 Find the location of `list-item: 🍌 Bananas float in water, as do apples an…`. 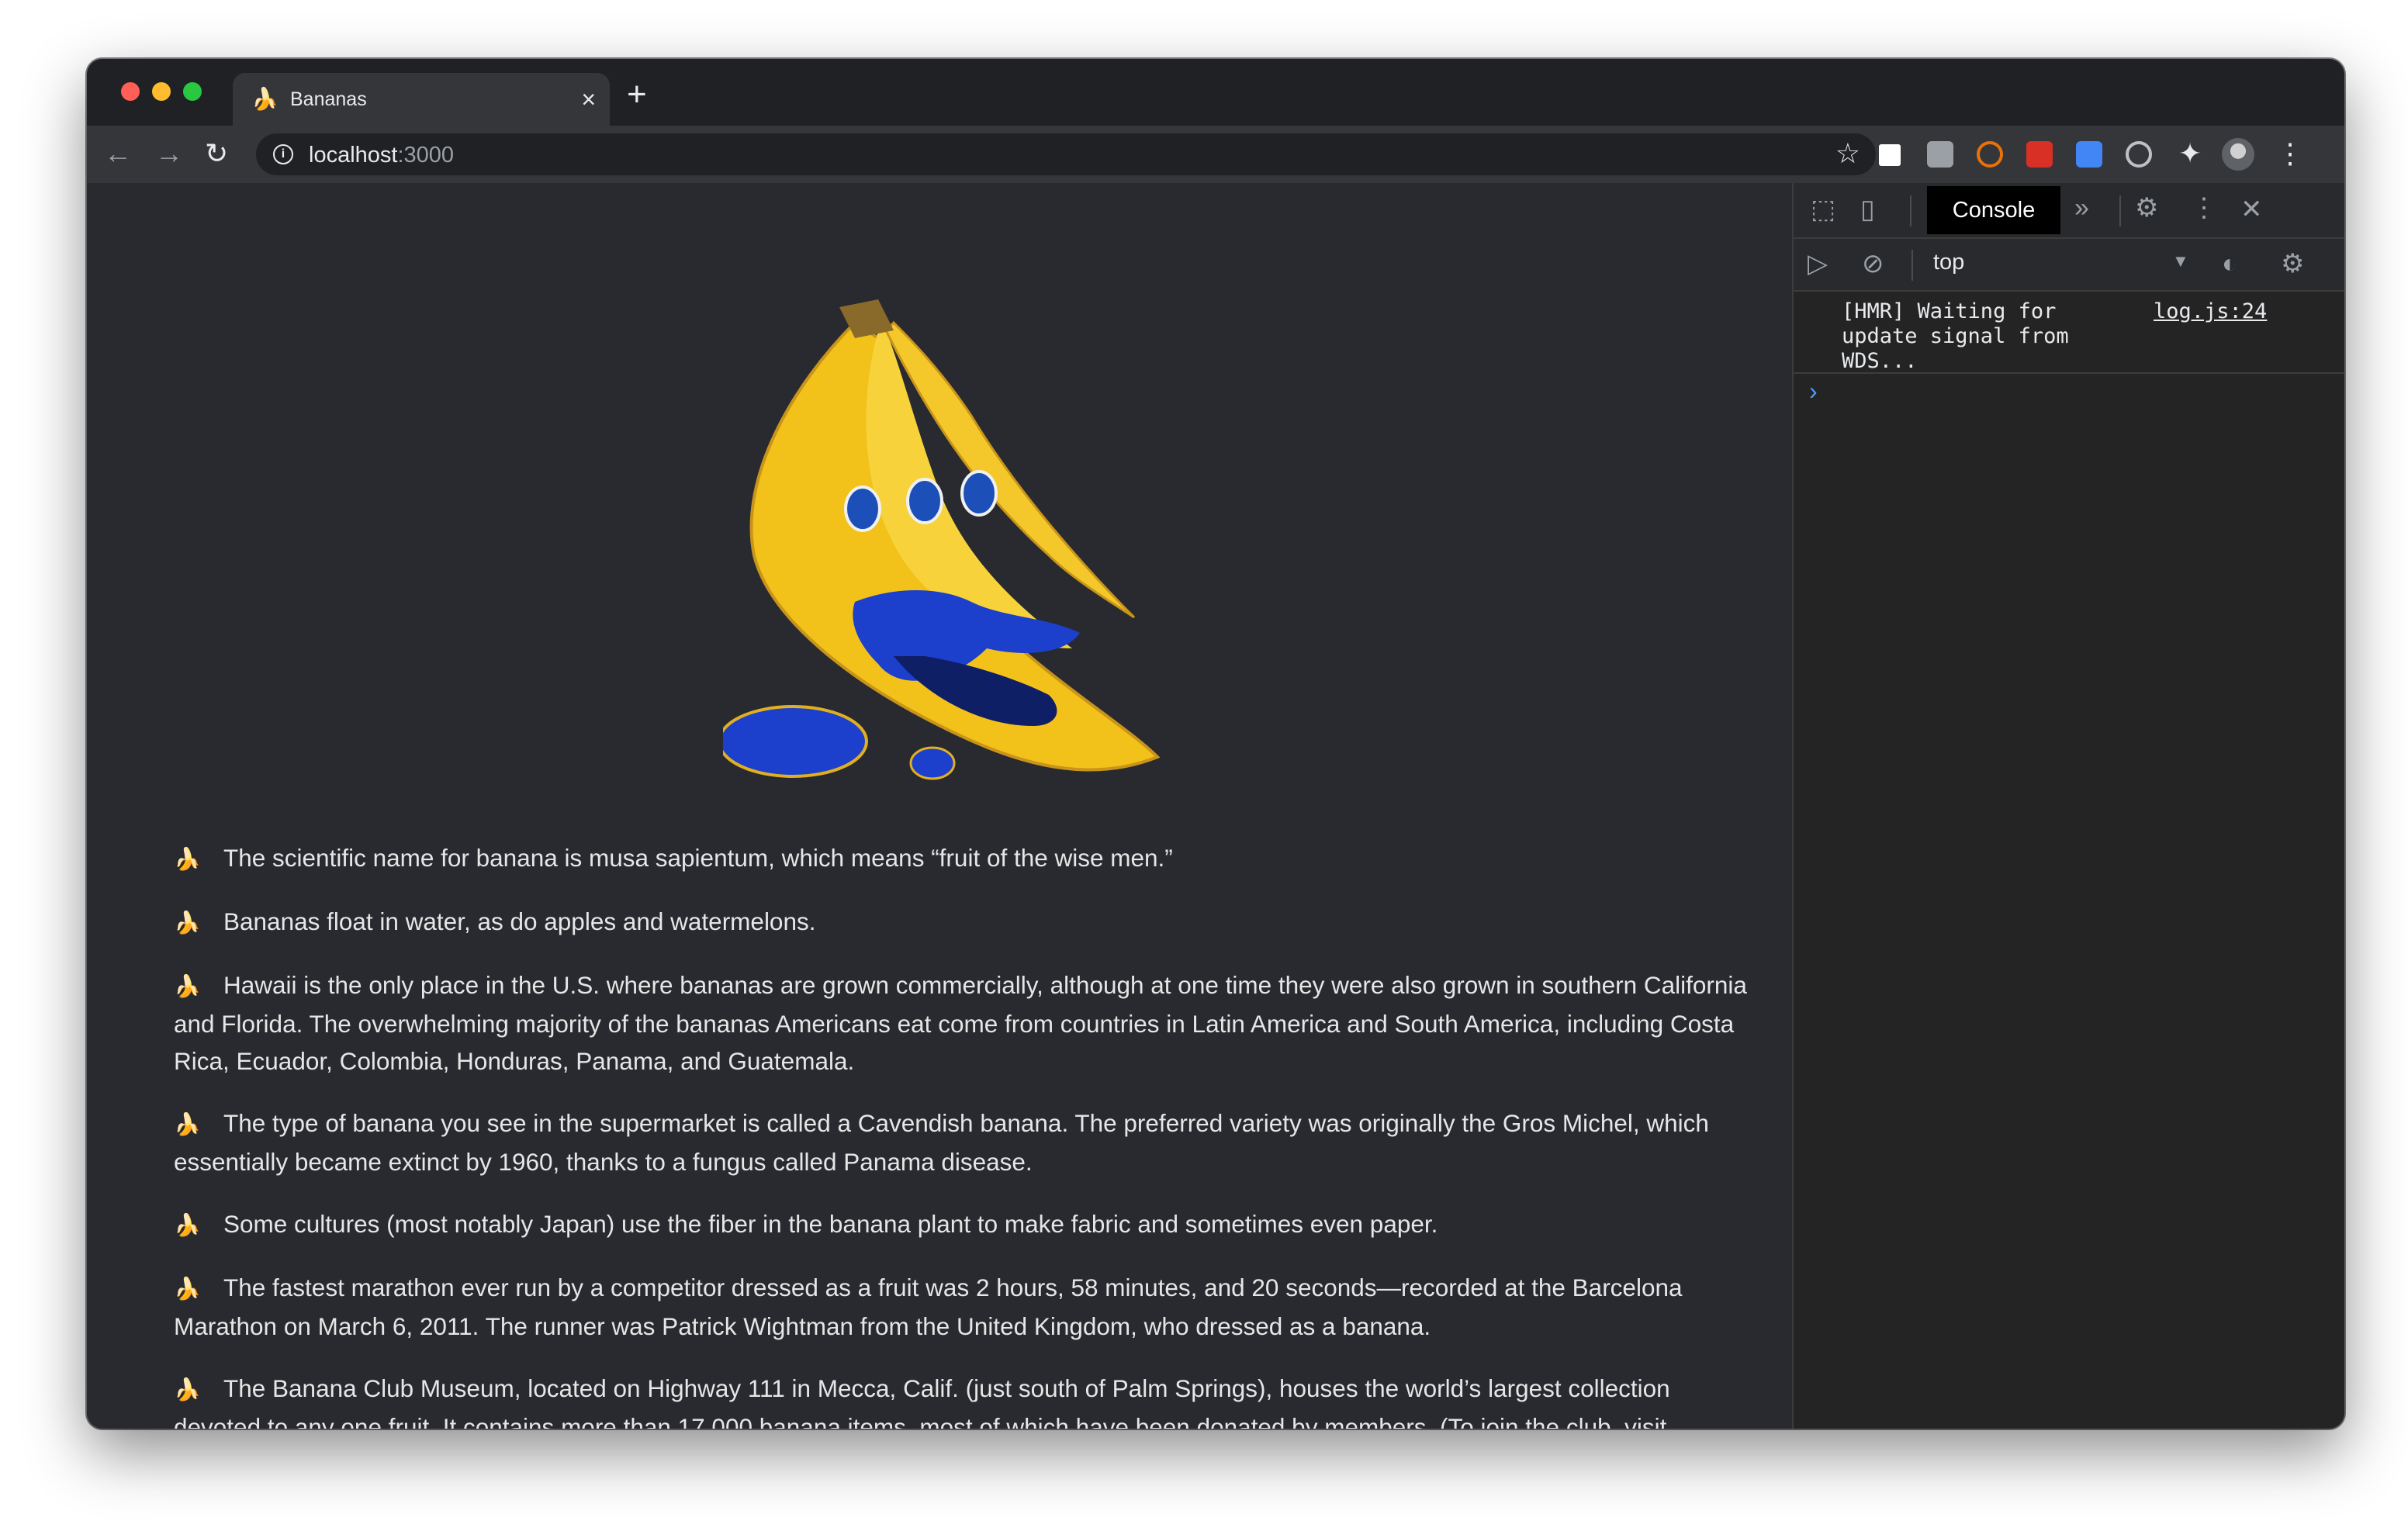

list-item: 🍌 Bananas float in water, as do apples an… is located at coordinates (963, 922).